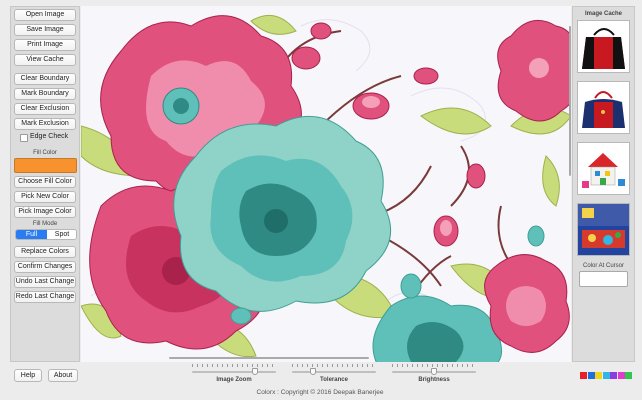 The image size is (642, 400). Describe the element at coordinates (603, 266) in the screenshot. I see `color-at-cursor-label: Color At Cursor` at that location.